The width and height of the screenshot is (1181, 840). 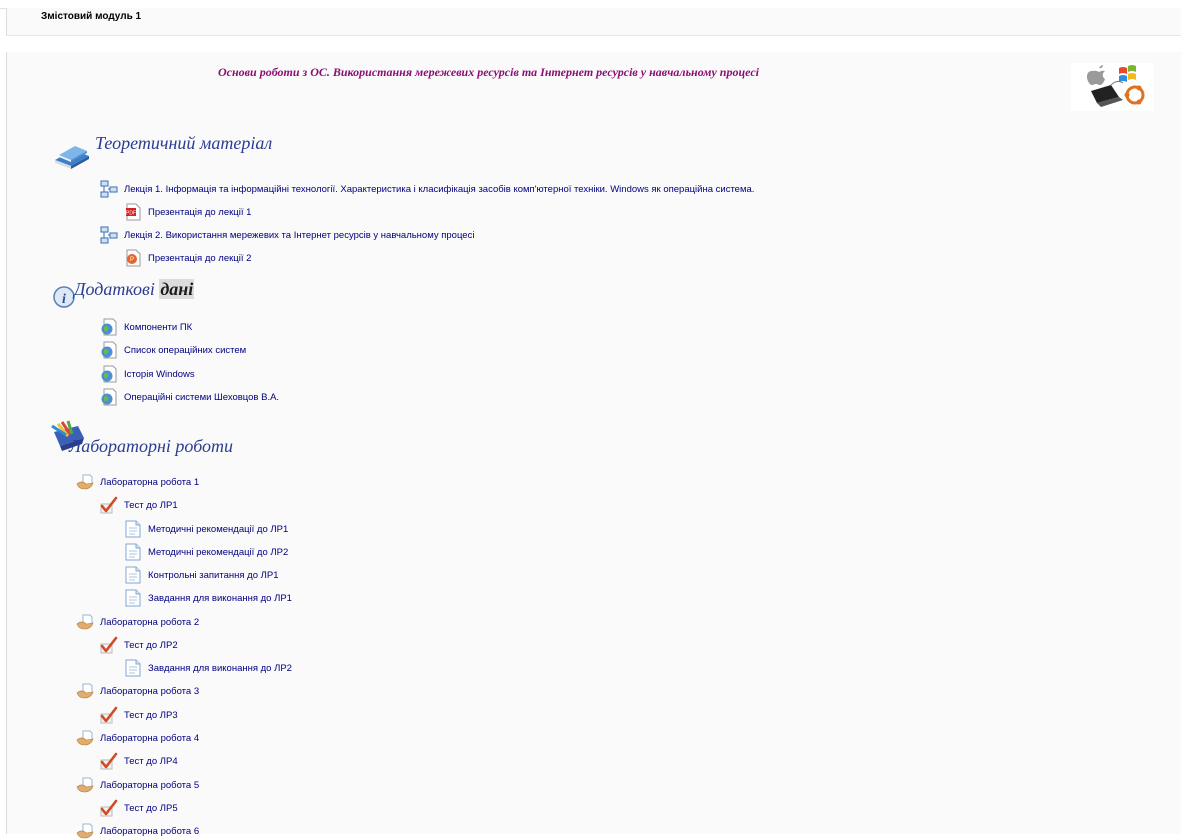 I want to click on list-item: Методичні рекомендації до ЛР2, so click(x=206, y=552).